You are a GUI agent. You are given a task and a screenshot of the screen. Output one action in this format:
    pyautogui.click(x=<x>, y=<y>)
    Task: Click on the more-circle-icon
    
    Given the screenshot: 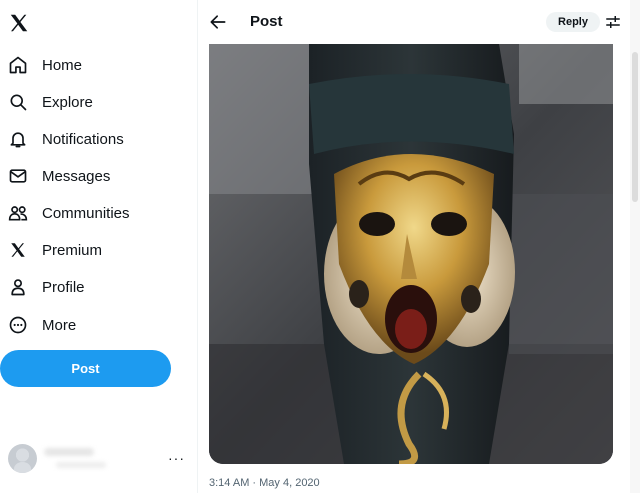 What is the action you would take?
    pyautogui.click(x=18, y=325)
    